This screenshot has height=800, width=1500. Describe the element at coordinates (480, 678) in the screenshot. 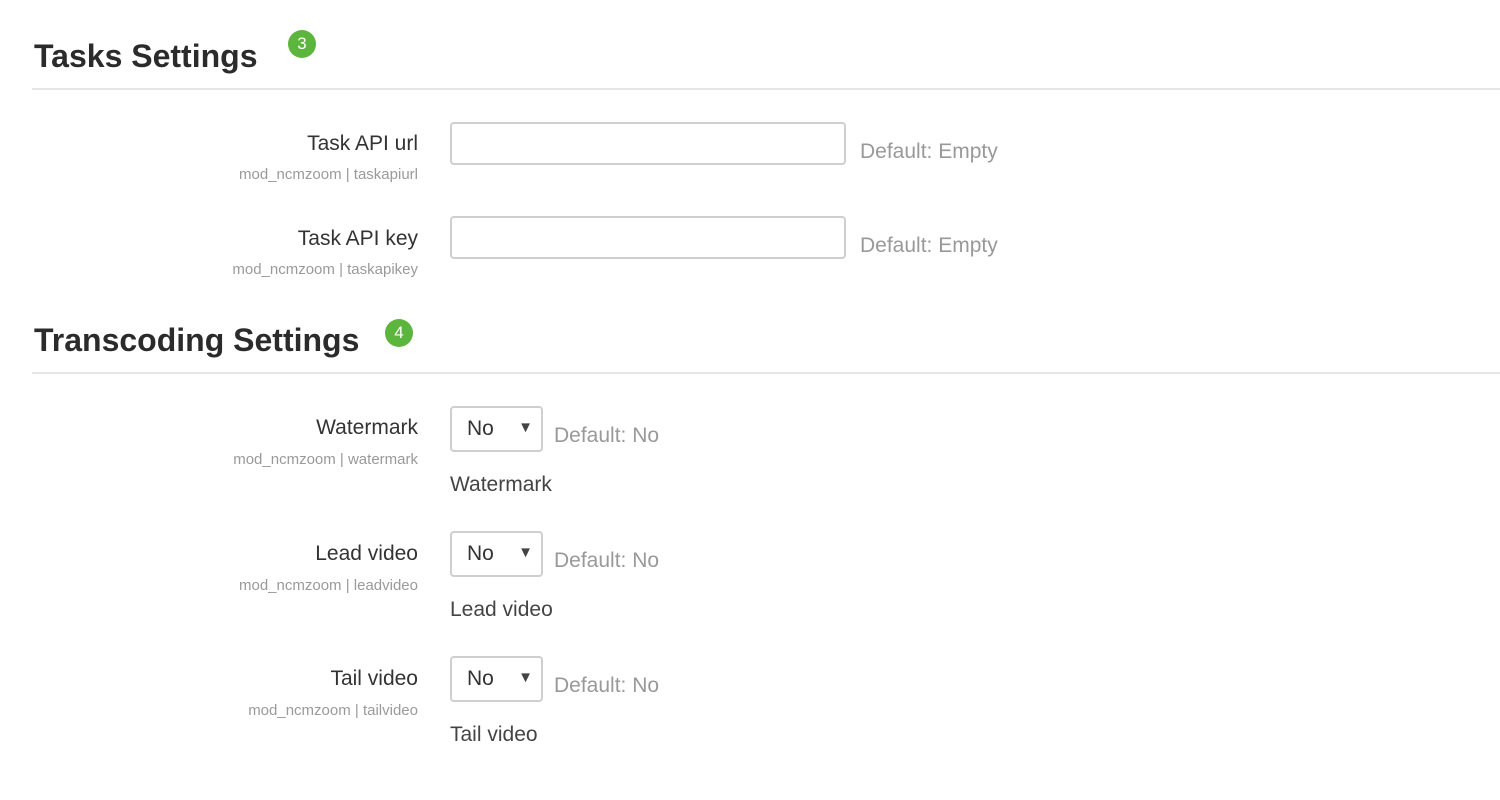

I see `tail-video-select-value: No` at that location.